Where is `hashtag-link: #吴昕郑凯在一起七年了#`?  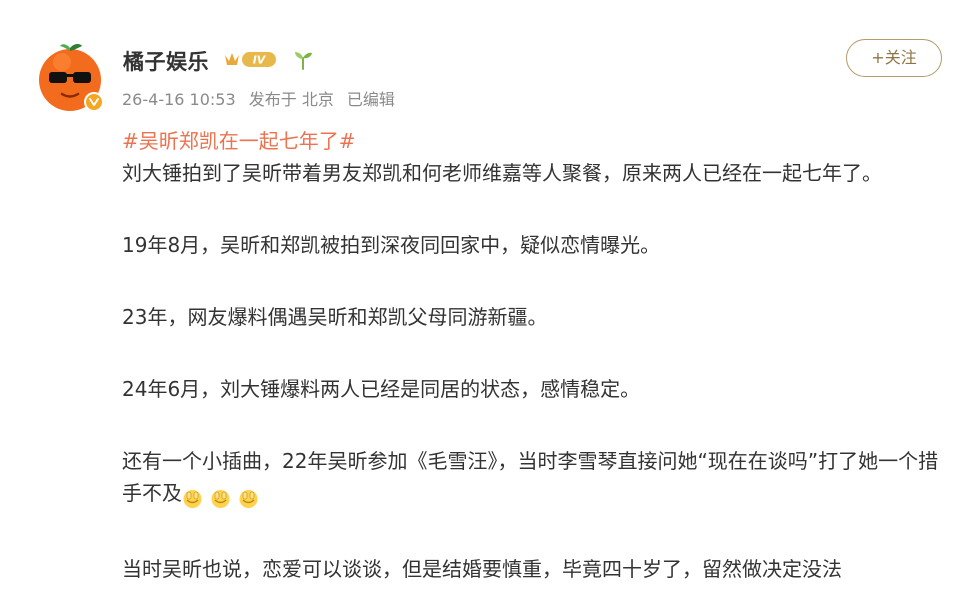
hashtag-link: #吴昕郑凯在一起七年了# is located at coordinates (532, 141).